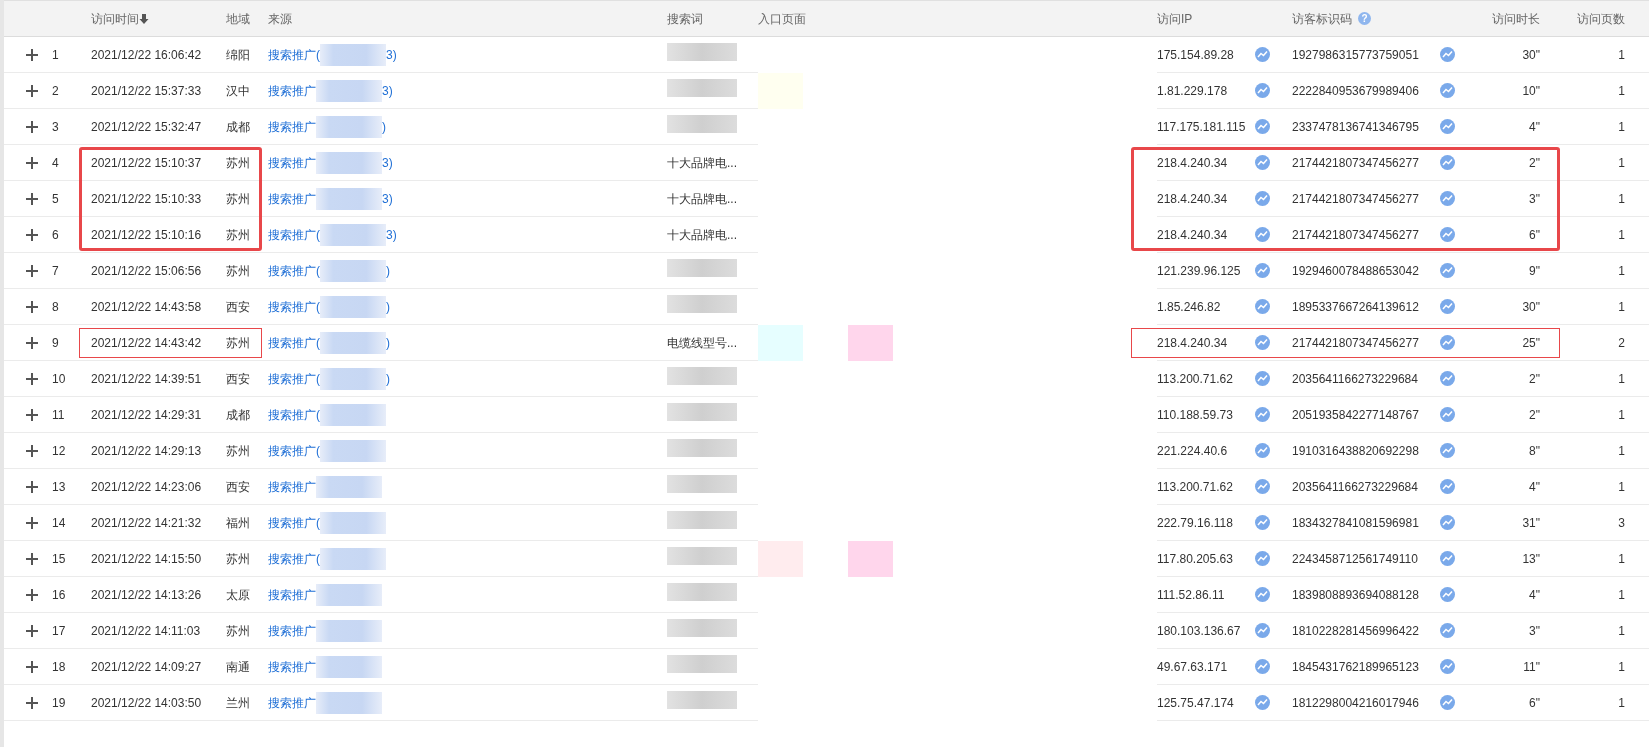 This screenshot has height=747, width=1649. What do you see at coordinates (59, 702) in the screenshot?
I see `row-number: 19` at bounding box center [59, 702].